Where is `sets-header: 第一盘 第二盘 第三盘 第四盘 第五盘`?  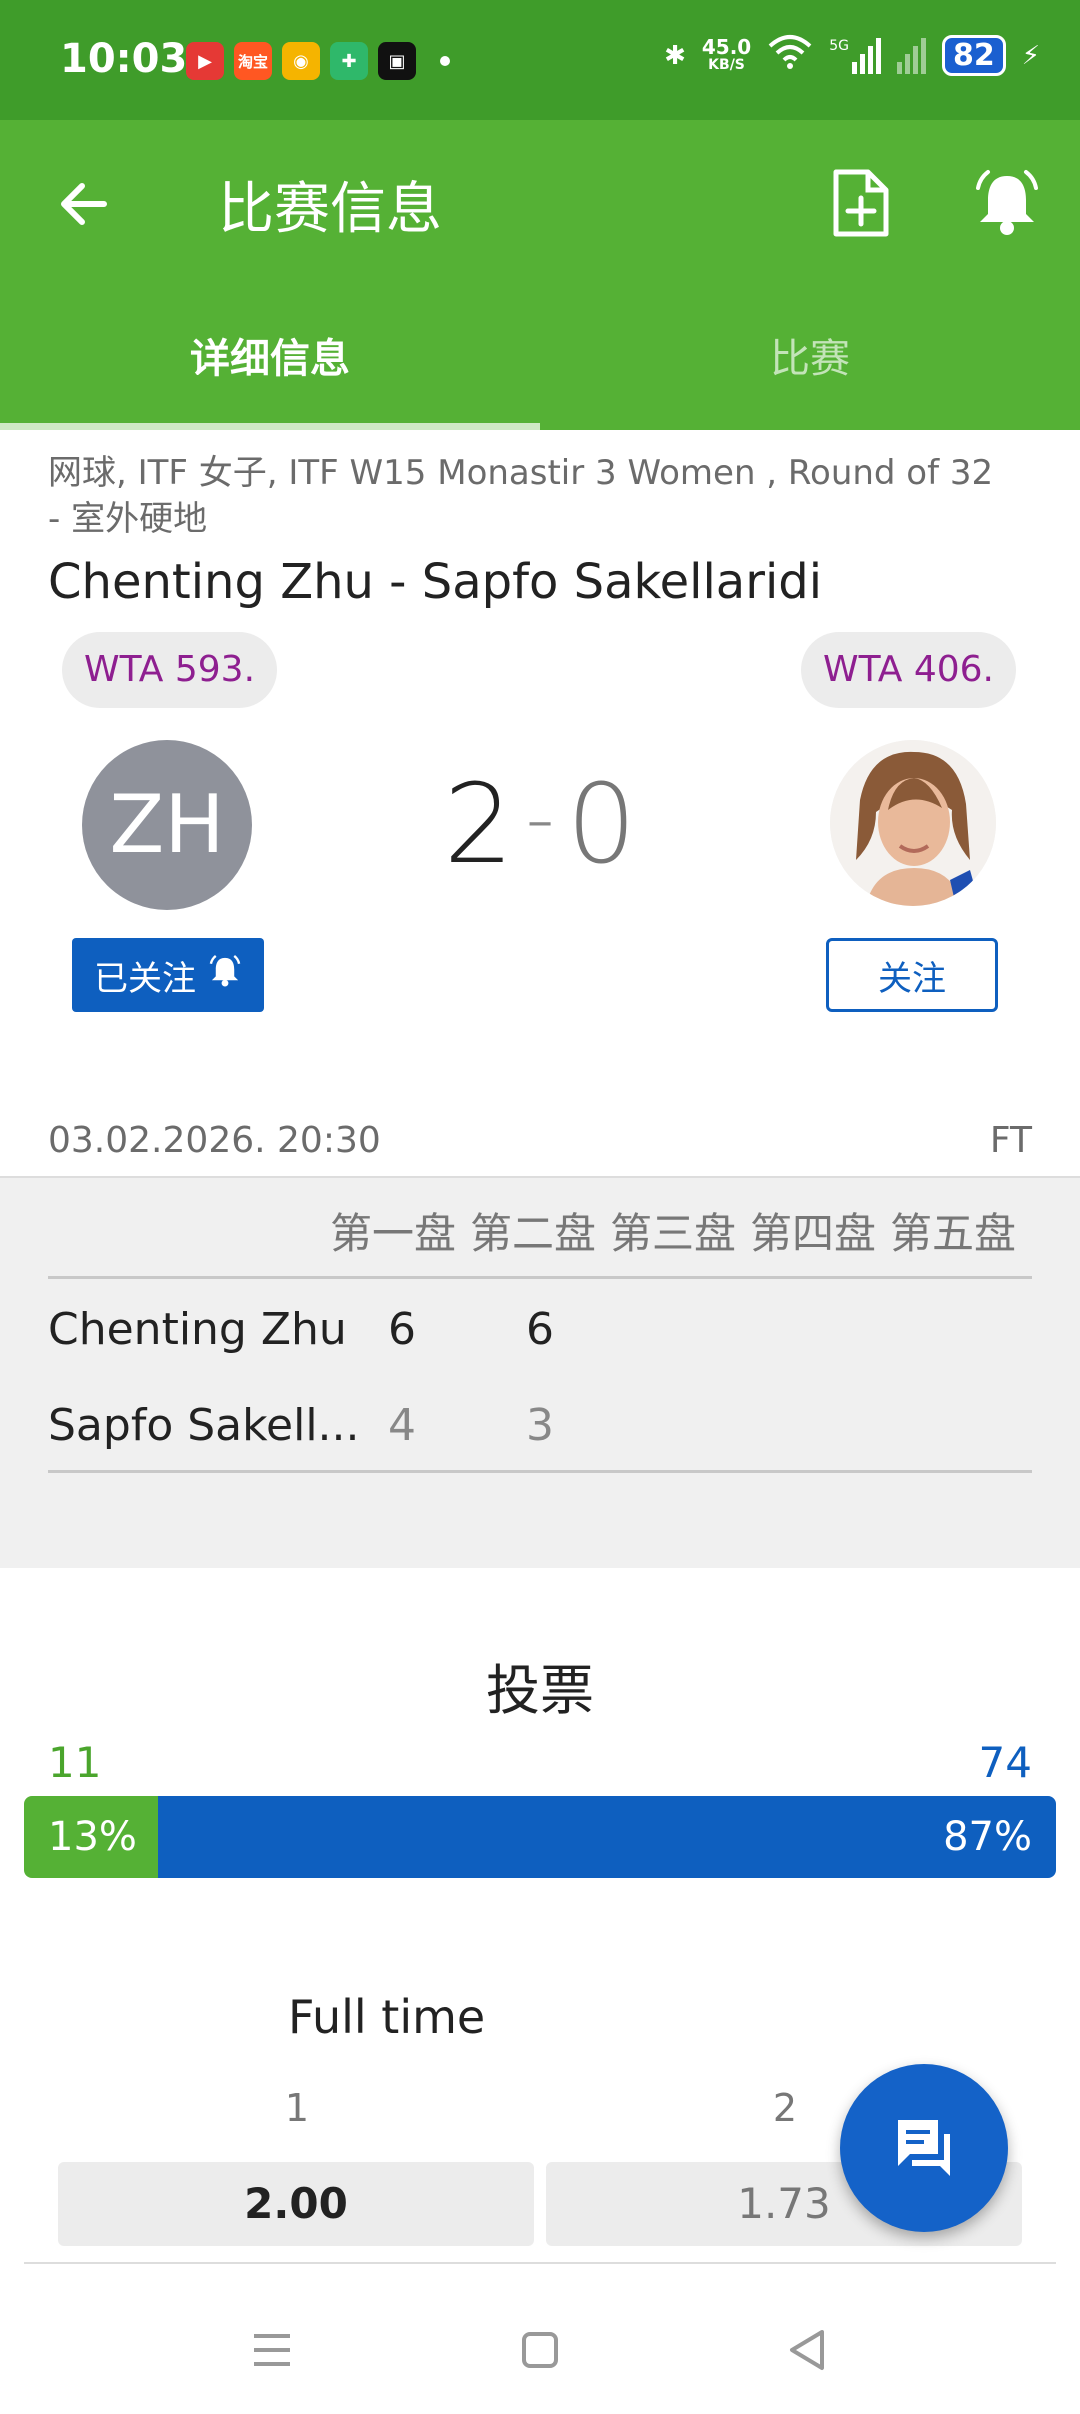 sets-header: 第一盘 第二盘 第三盘 第四盘 第五盘 is located at coordinates (680, 1230).